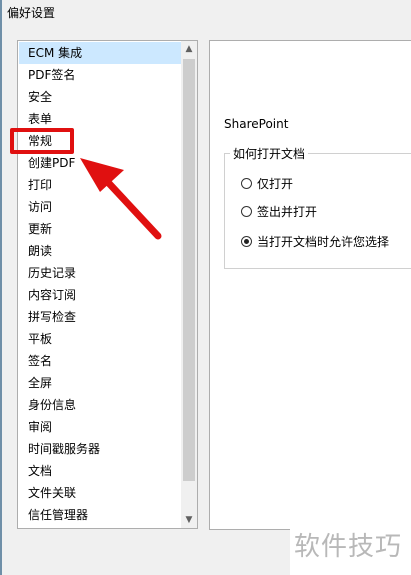 The width and height of the screenshot is (411, 575). What do you see at coordinates (275, 184) in the screenshot?
I see `radio-label: 仅打开` at bounding box center [275, 184].